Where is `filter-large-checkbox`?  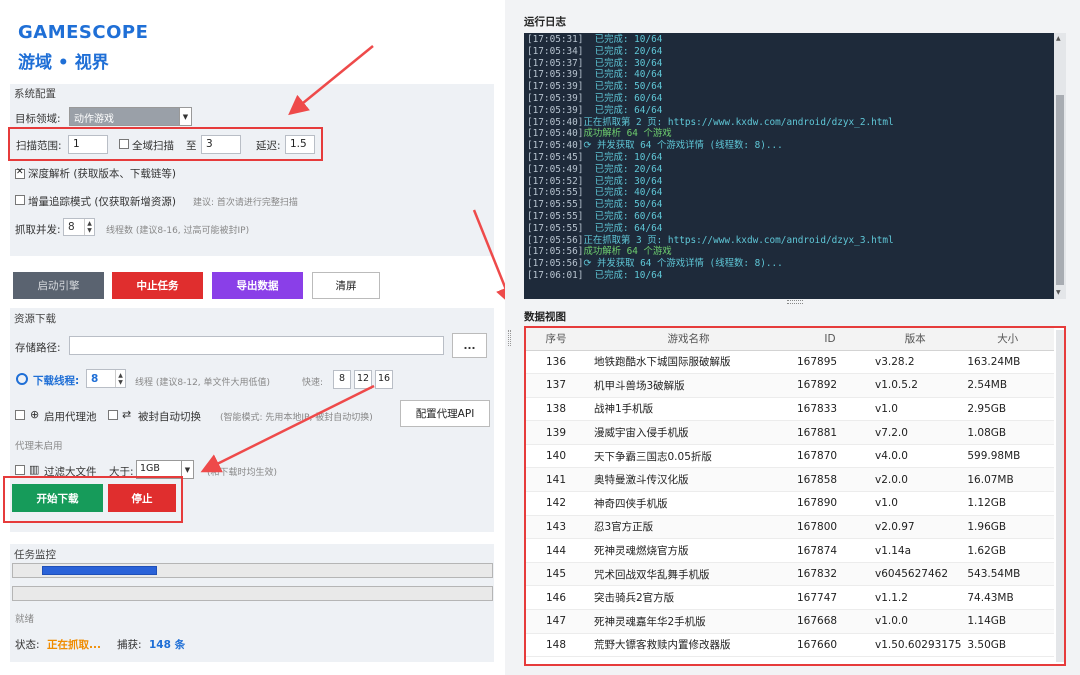
filter-large-checkbox is located at coordinates (20, 470).